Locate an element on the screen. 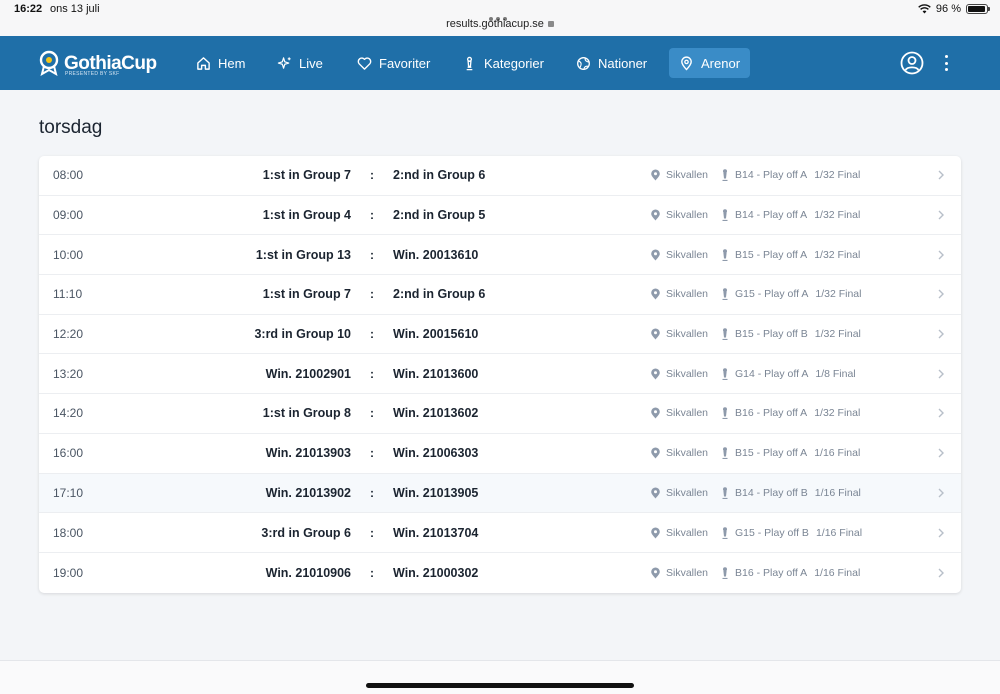 The width and height of the screenshot is (1000, 694). home-team: Win. 21013903 is located at coordinates (308, 453).